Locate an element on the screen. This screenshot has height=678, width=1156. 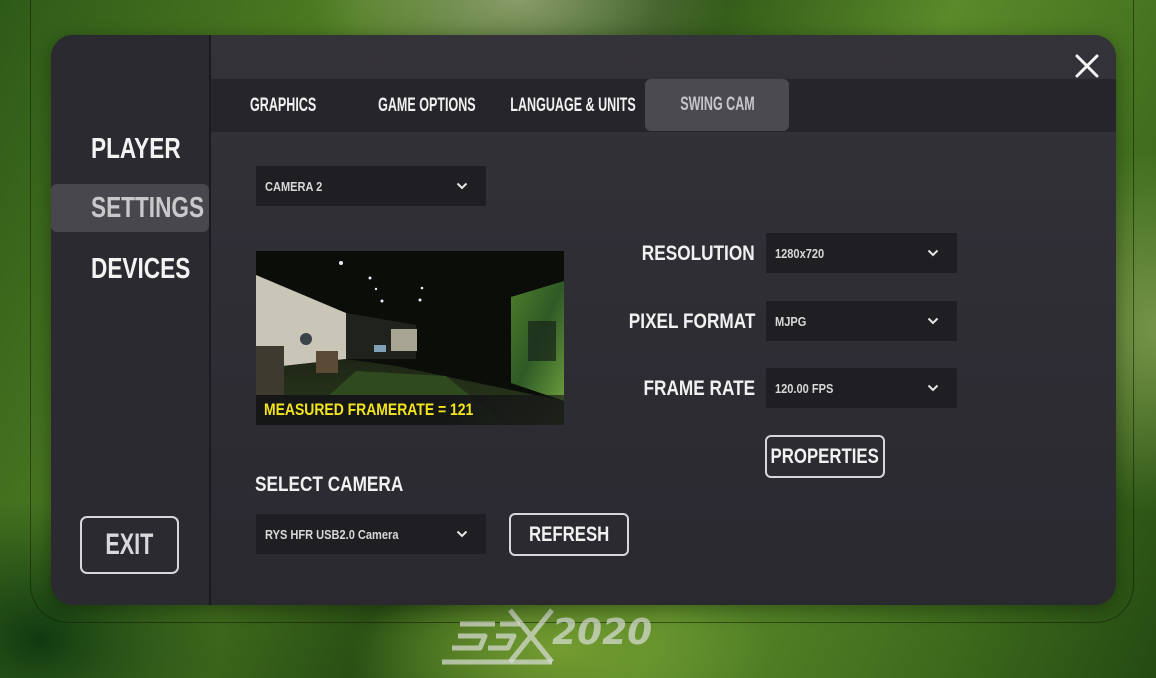
exit-button: EXIT is located at coordinates (129, 545).